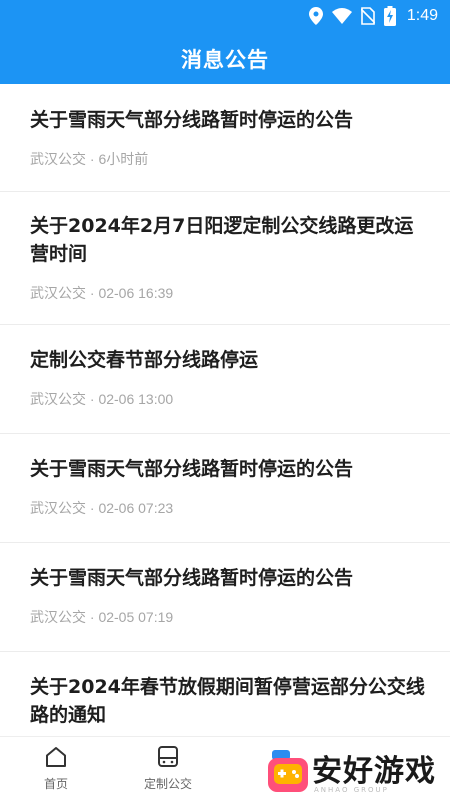 The image size is (450, 800). I want to click on announcement-item: 关于雪雨天气部分线路暂时停运的公告 武汉公交 · 6小时前, so click(225, 138).